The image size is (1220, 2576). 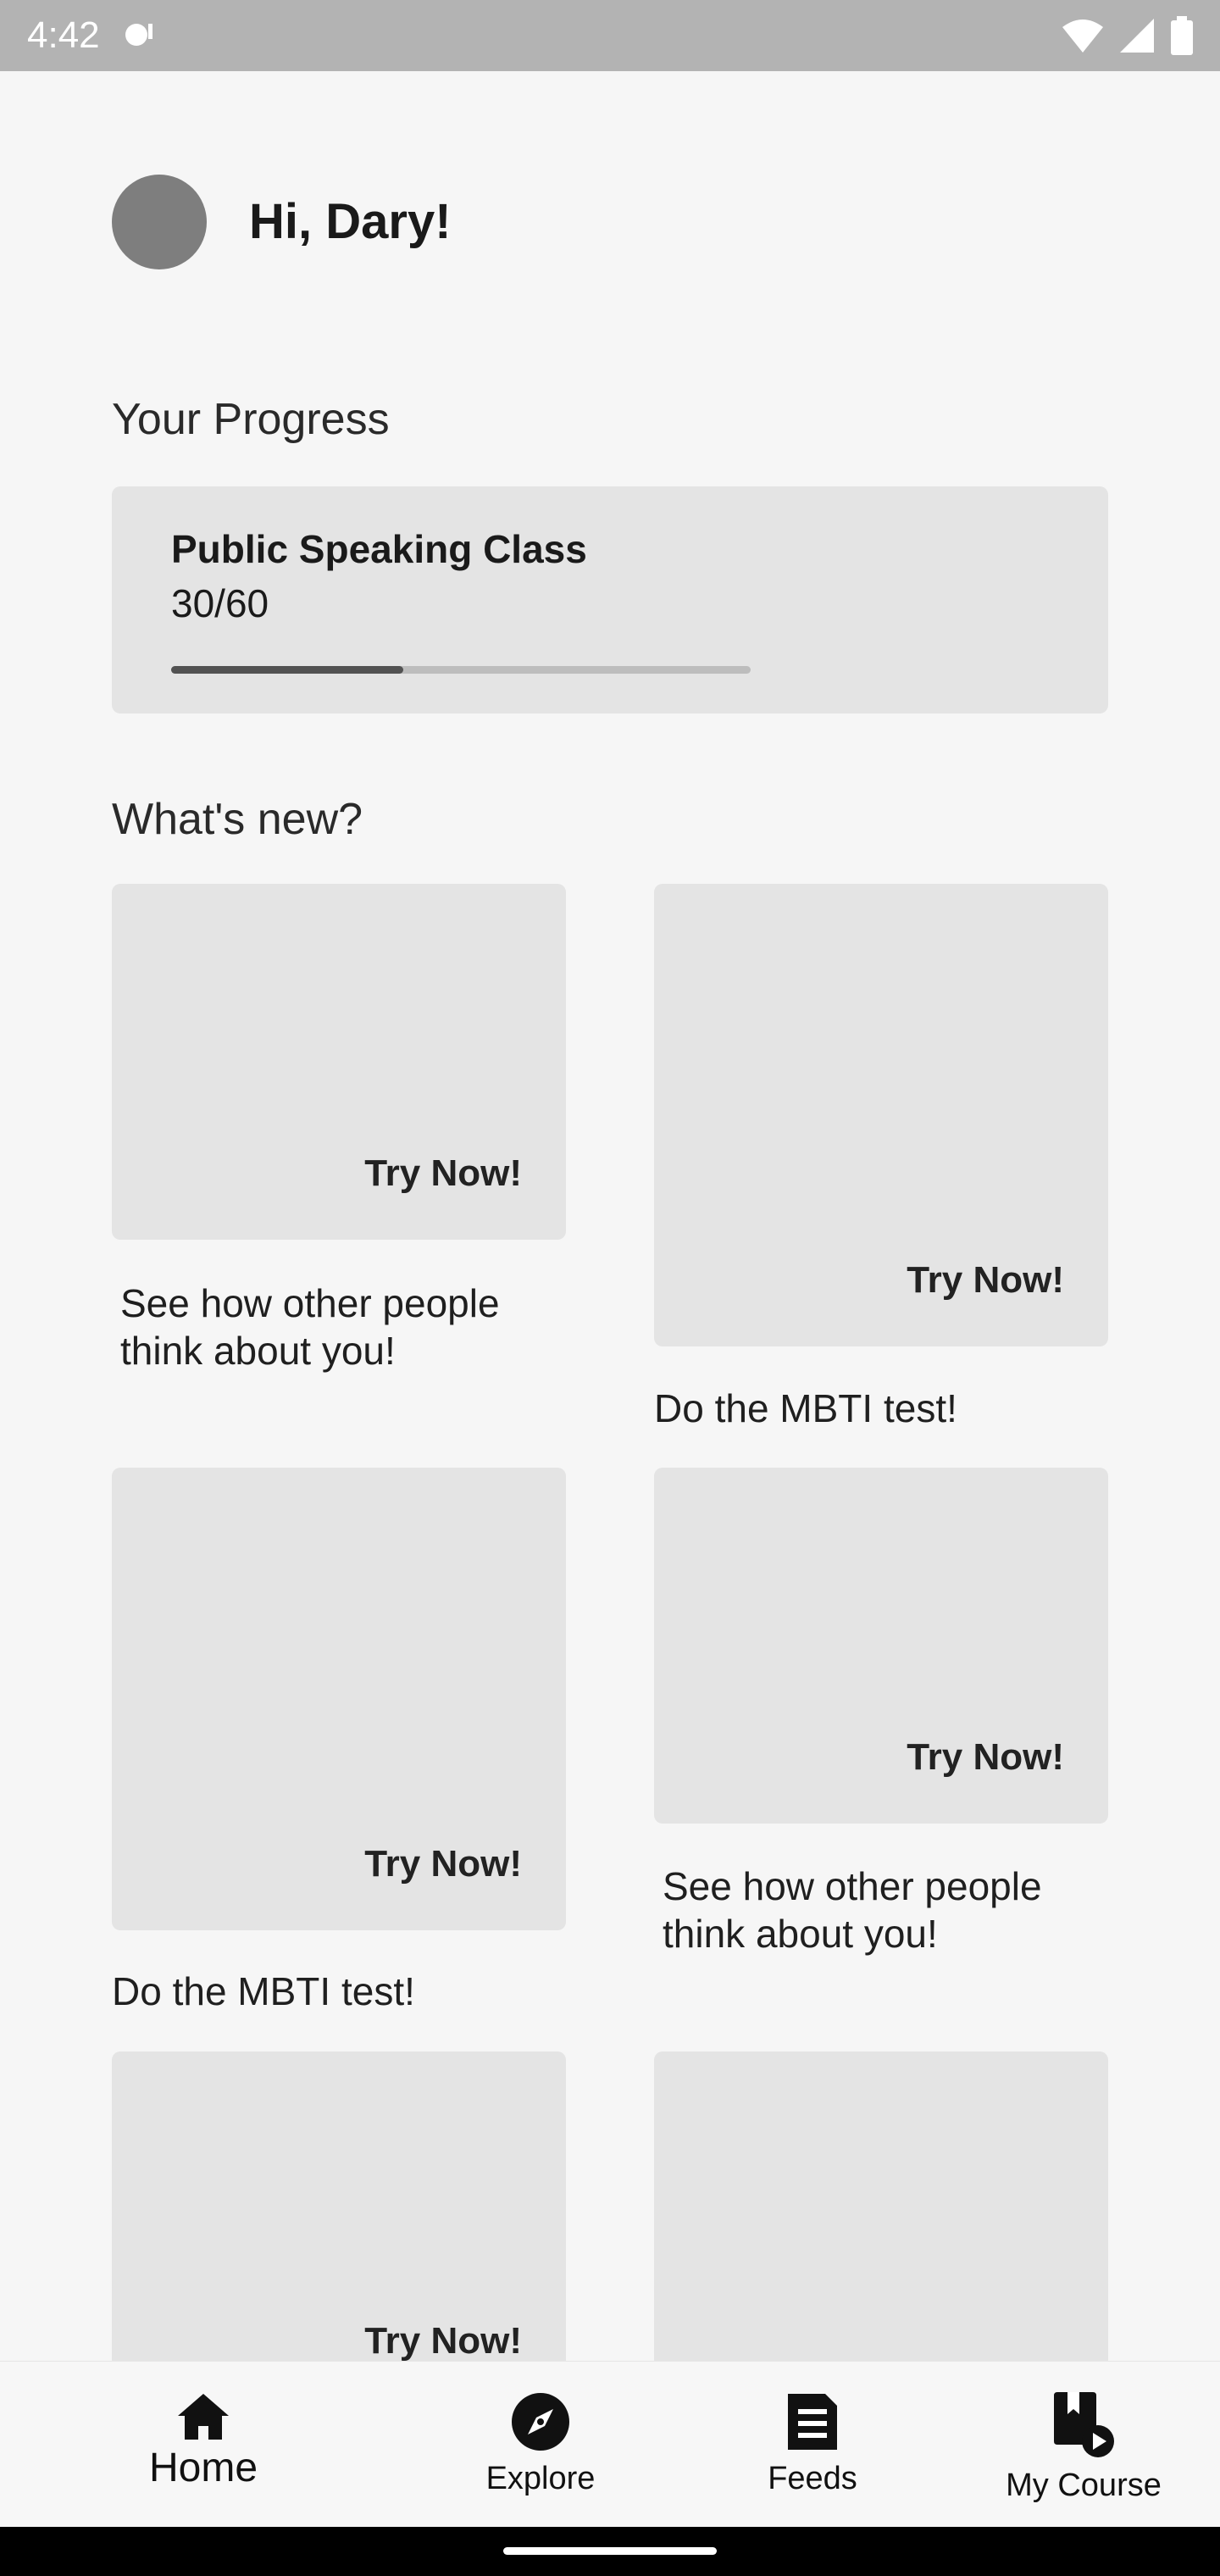 I want to click on progress-bar-fill, so click(x=287, y=670).